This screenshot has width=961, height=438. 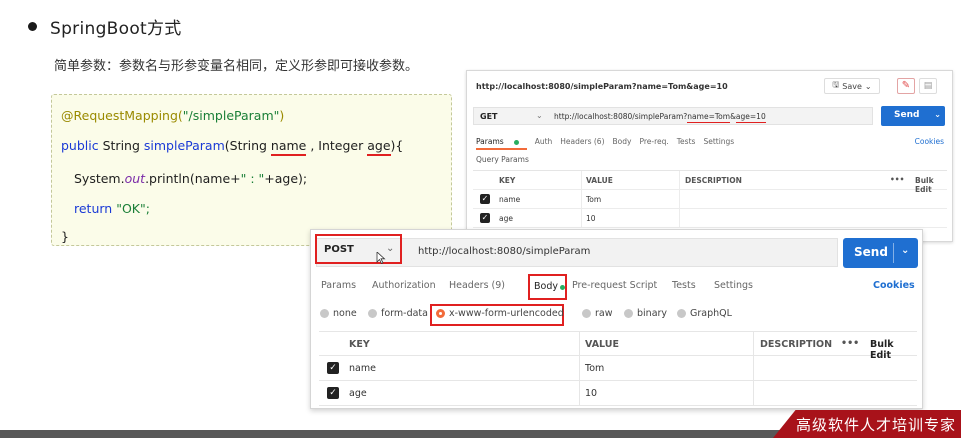 I want to click on radio-form-data: form-data, so click(x=398, y=313).